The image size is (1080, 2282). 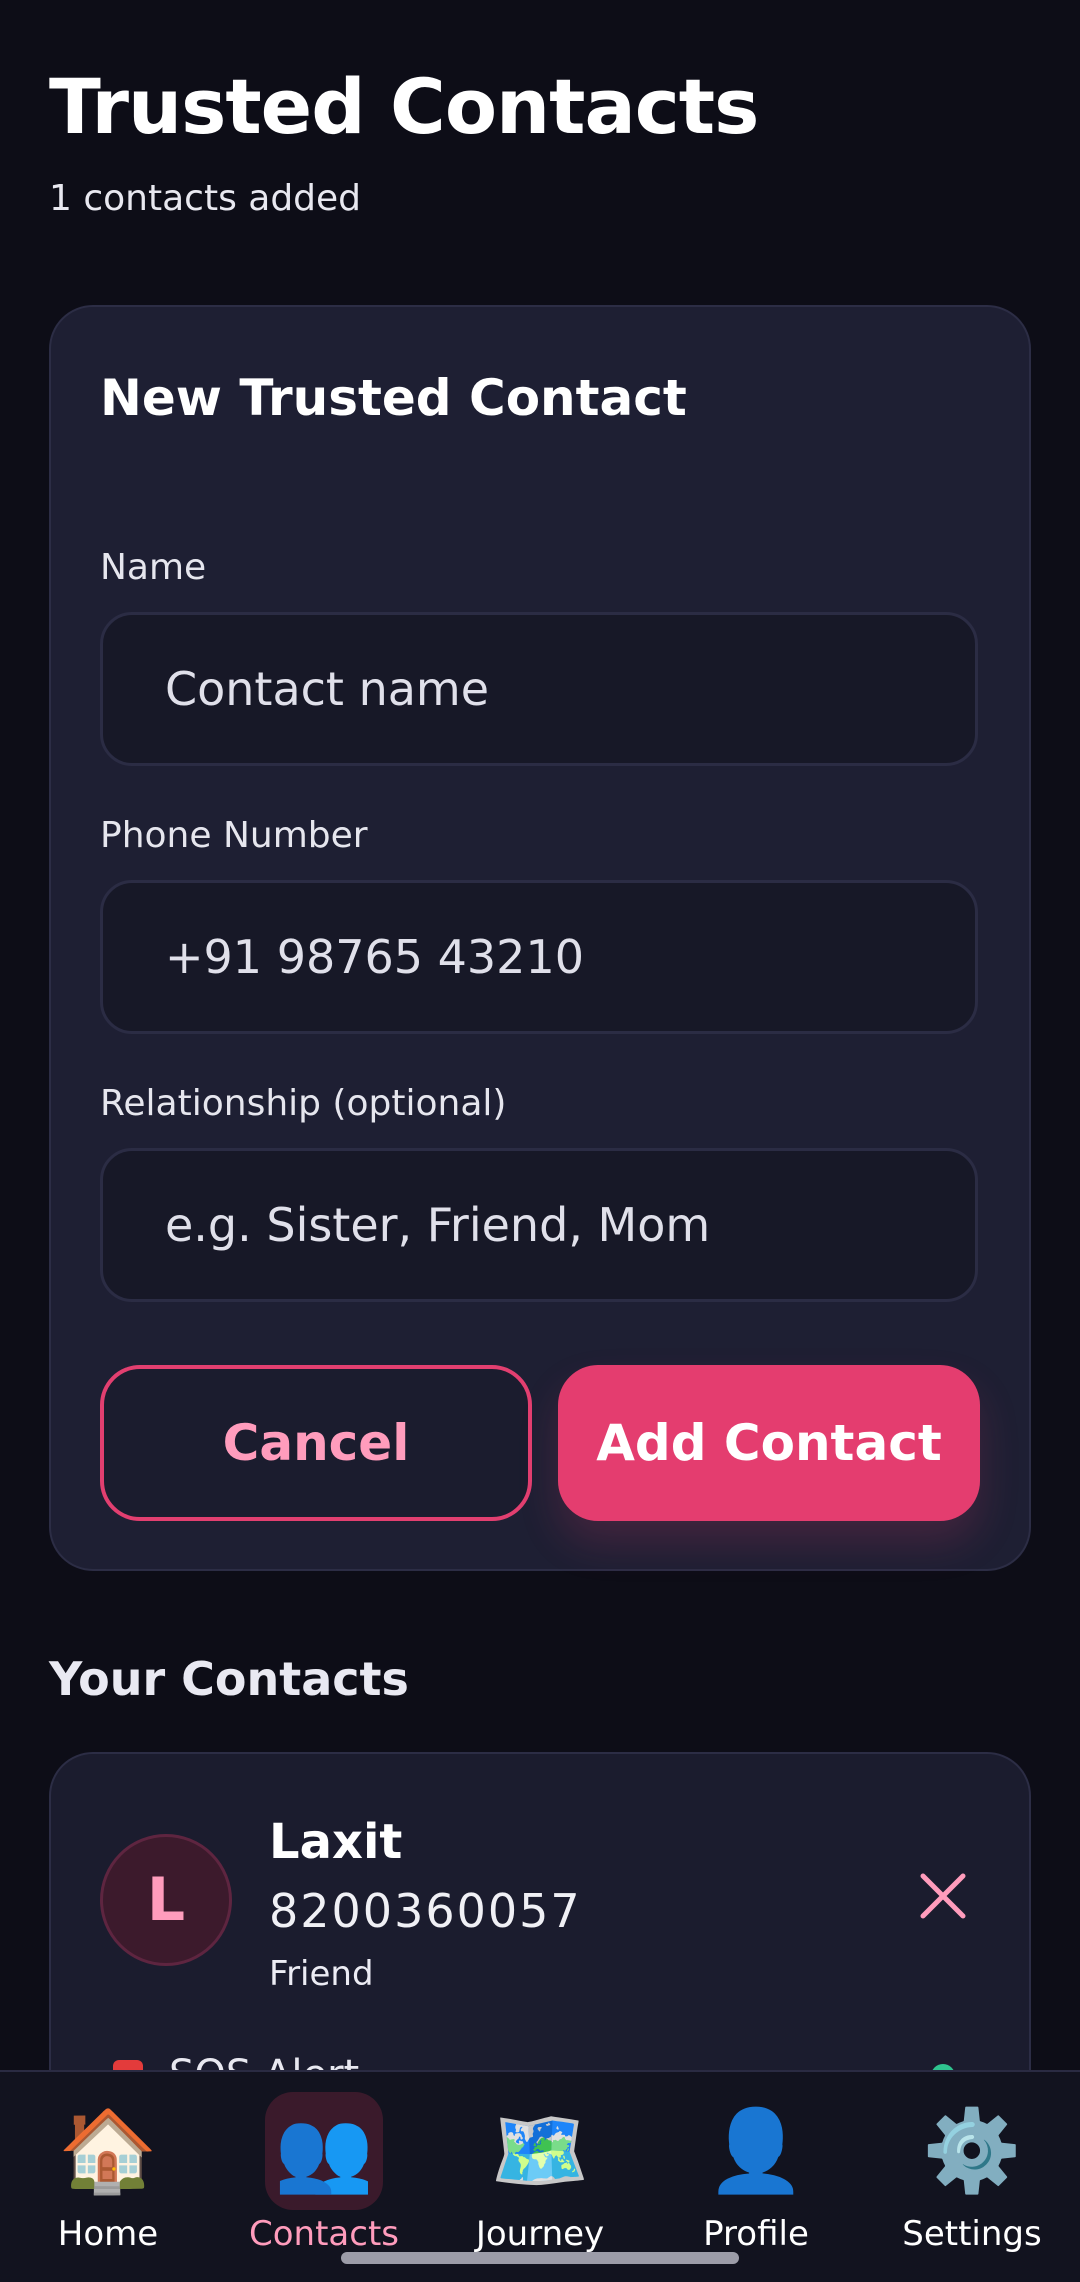 I want to click on remove-contact-button, so click(x=943, y=1896).